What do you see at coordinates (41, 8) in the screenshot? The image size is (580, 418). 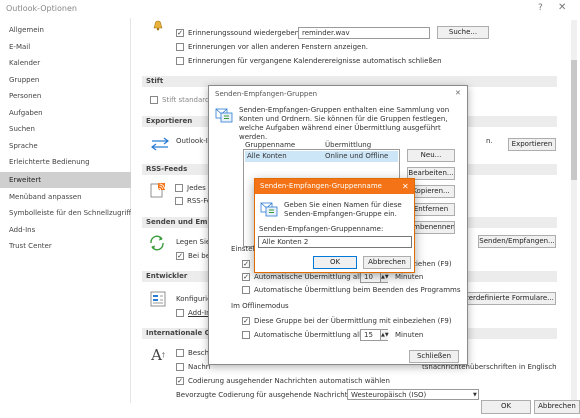 I see `window-title: Outlook-Optionen` at bounding box center [41, 8].